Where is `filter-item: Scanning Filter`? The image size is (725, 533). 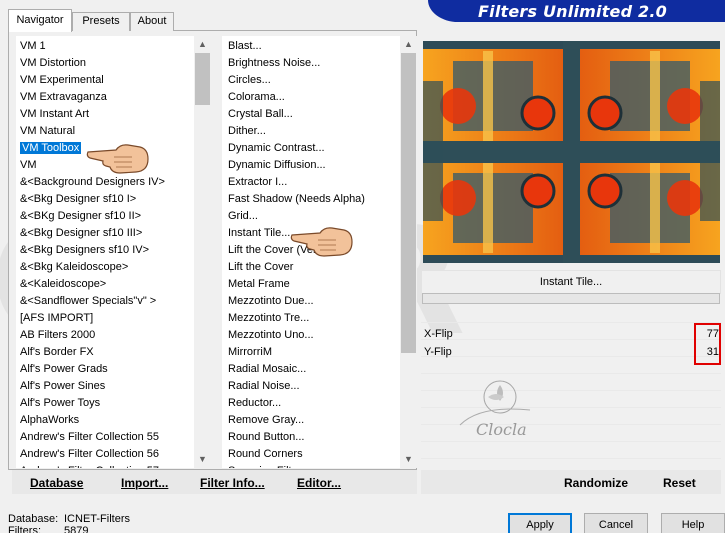
filter-item: Scanning Filter is located at coordinates (310, 465).